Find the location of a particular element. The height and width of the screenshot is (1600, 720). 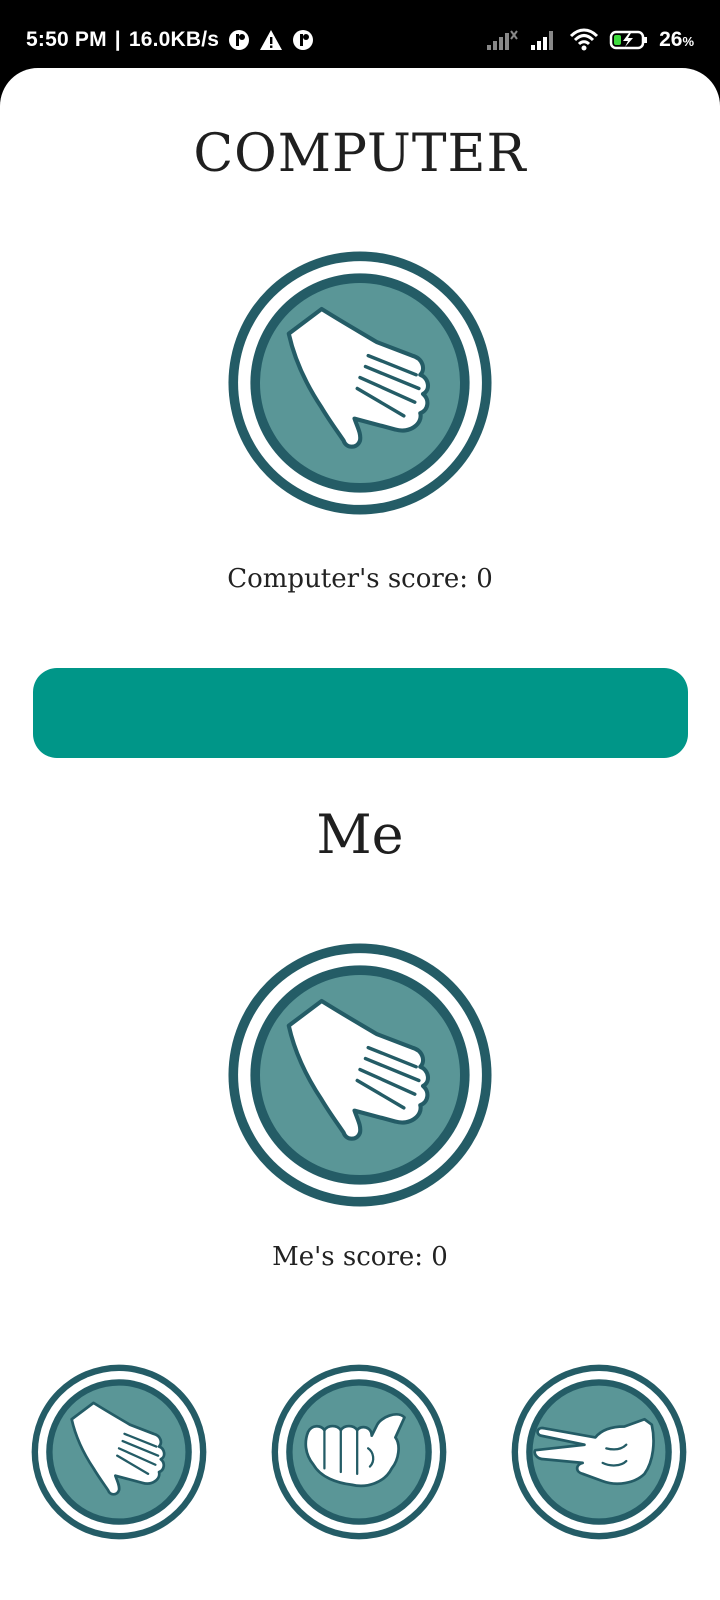

battery-percent-unit: % is located at coordinates (688, 41).